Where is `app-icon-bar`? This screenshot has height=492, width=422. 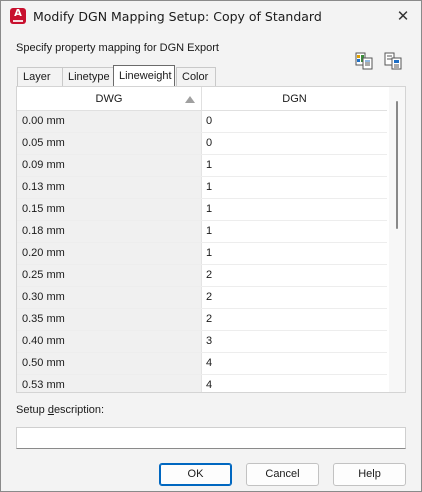
app-icon-bar is located at coordinates (18, 21).